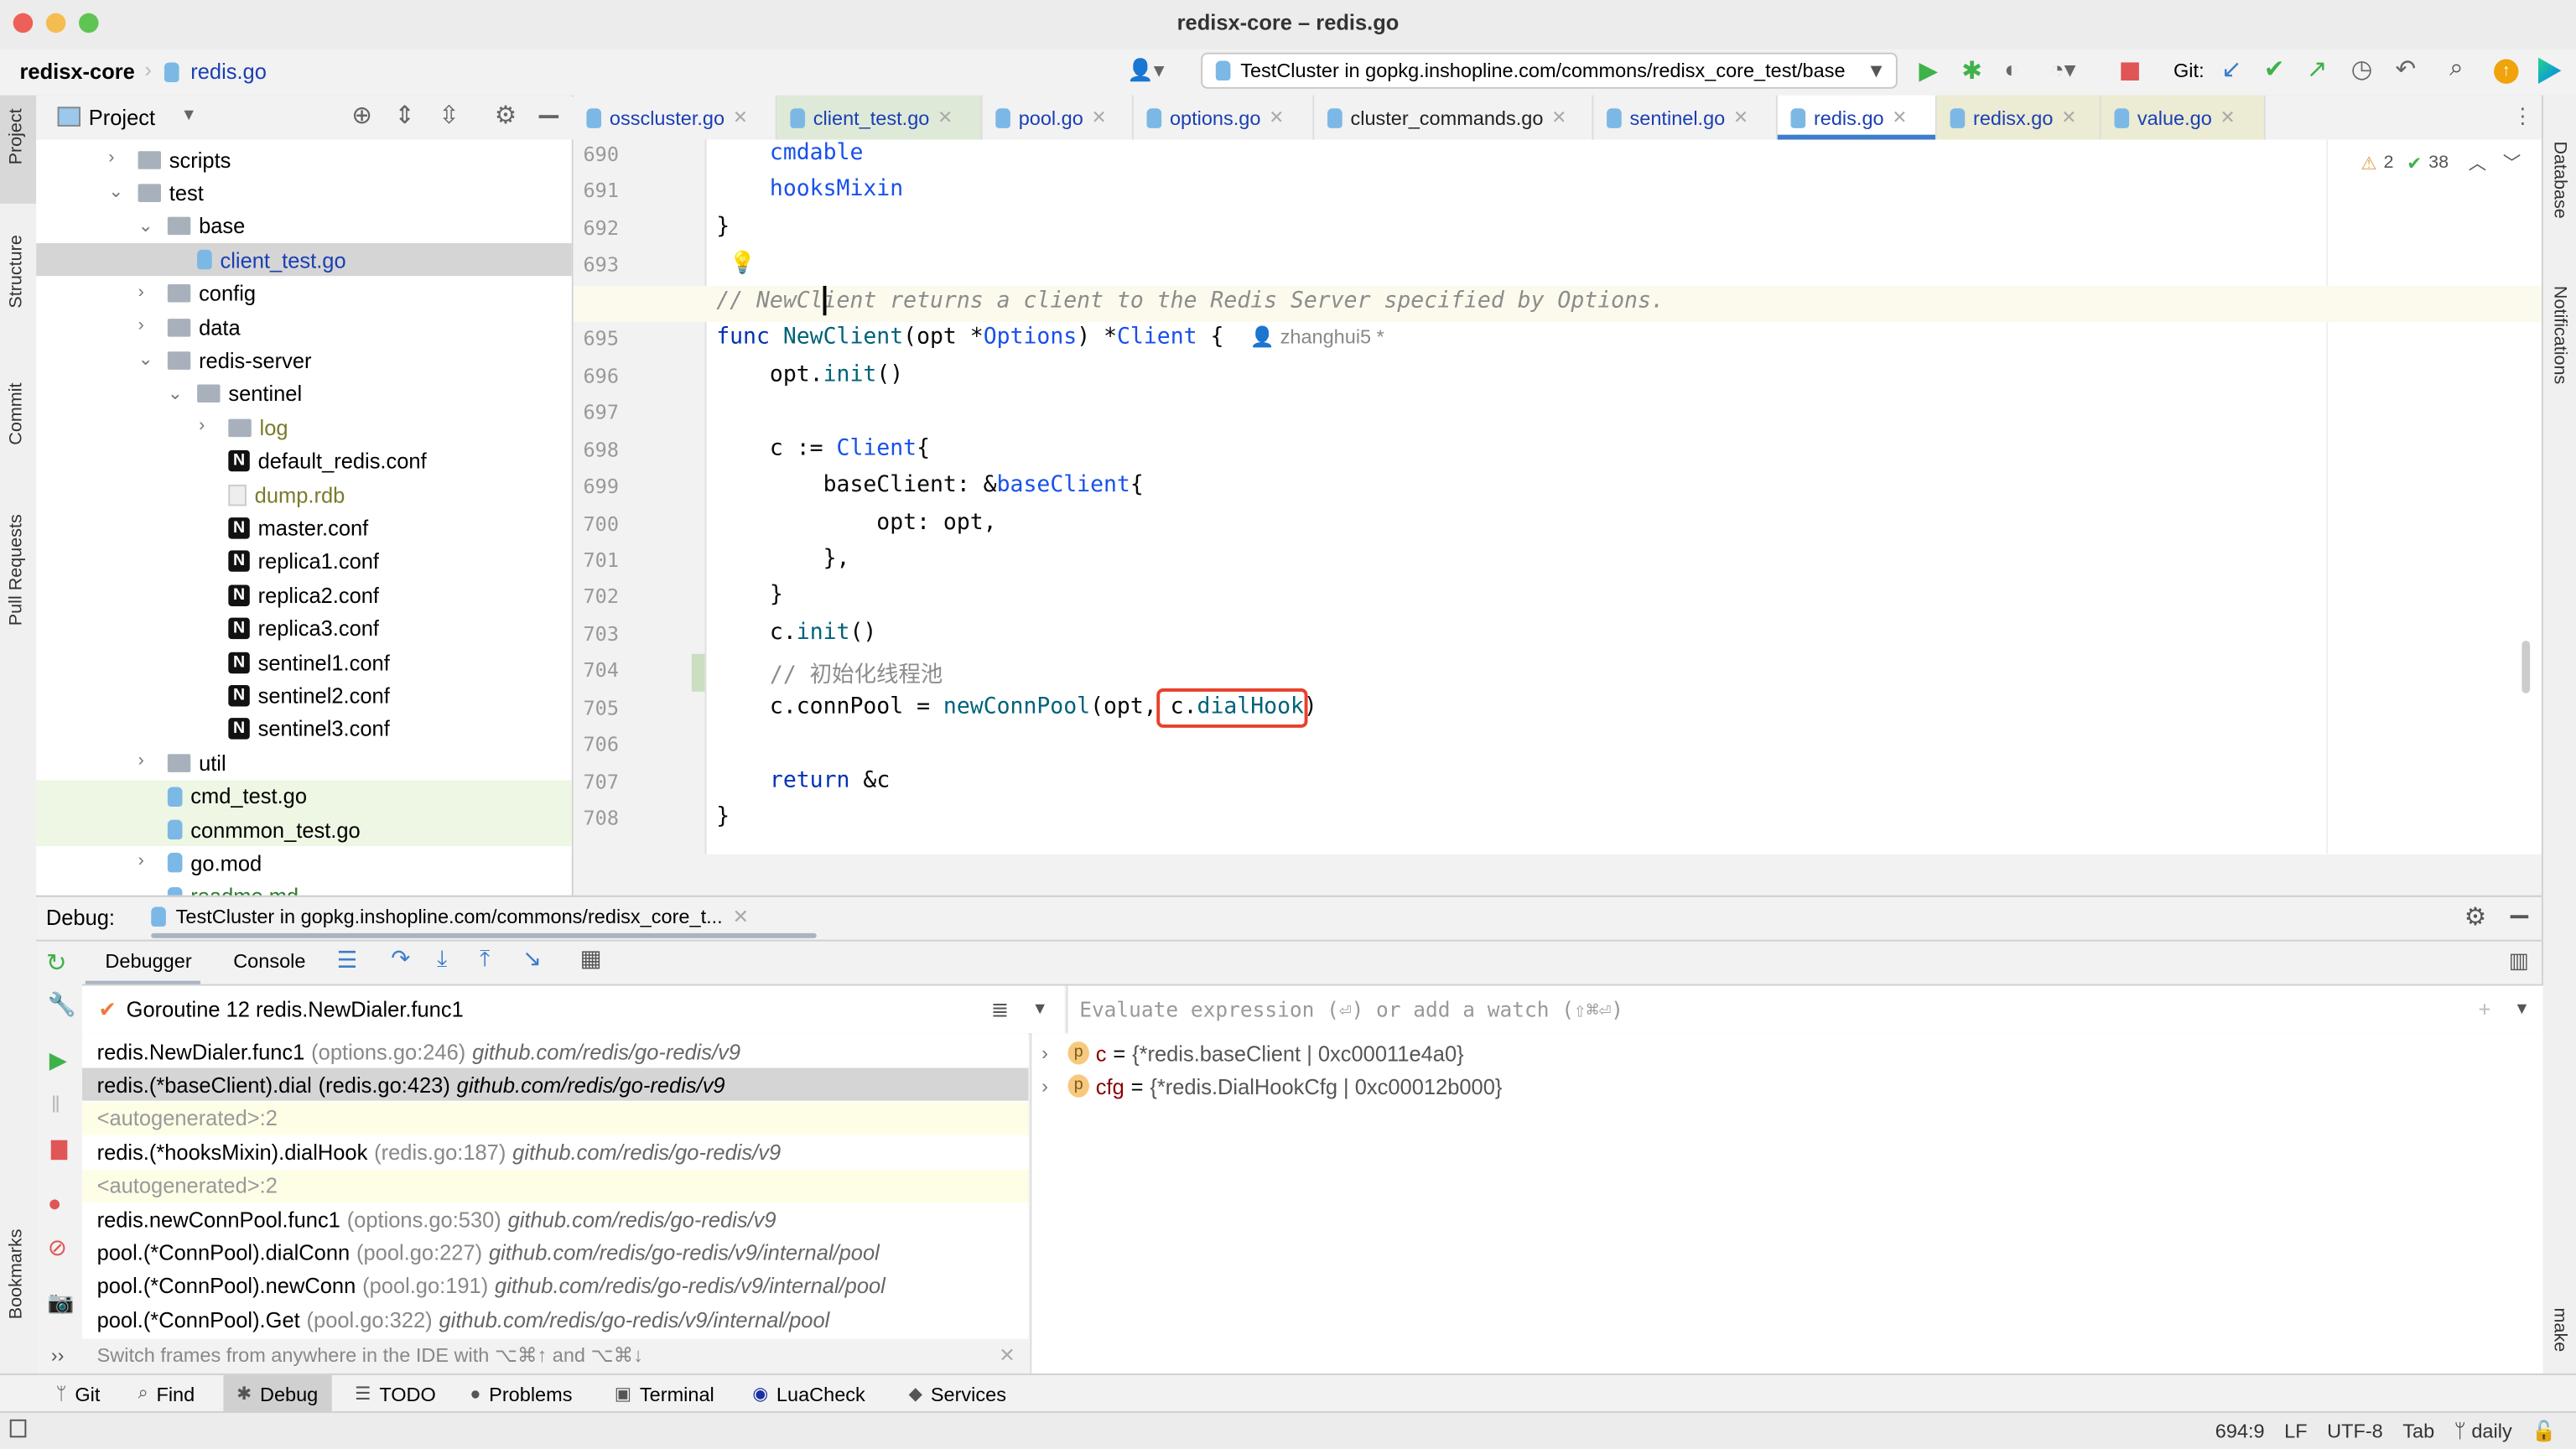 This screenshot has width=2576, height=1449. I want to click on step-into-icon: ⤓, so click(442, 959).